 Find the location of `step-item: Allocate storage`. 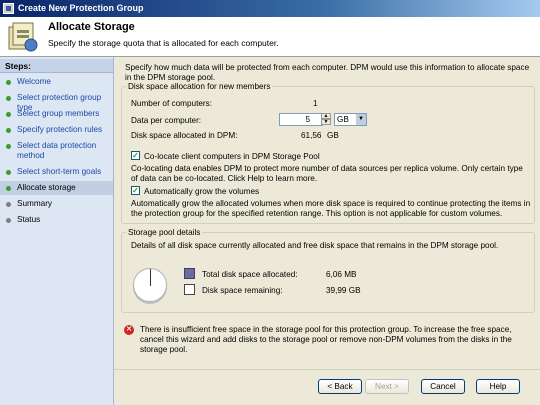

step-item: Allocate storage is located at coordinates (56, 188).